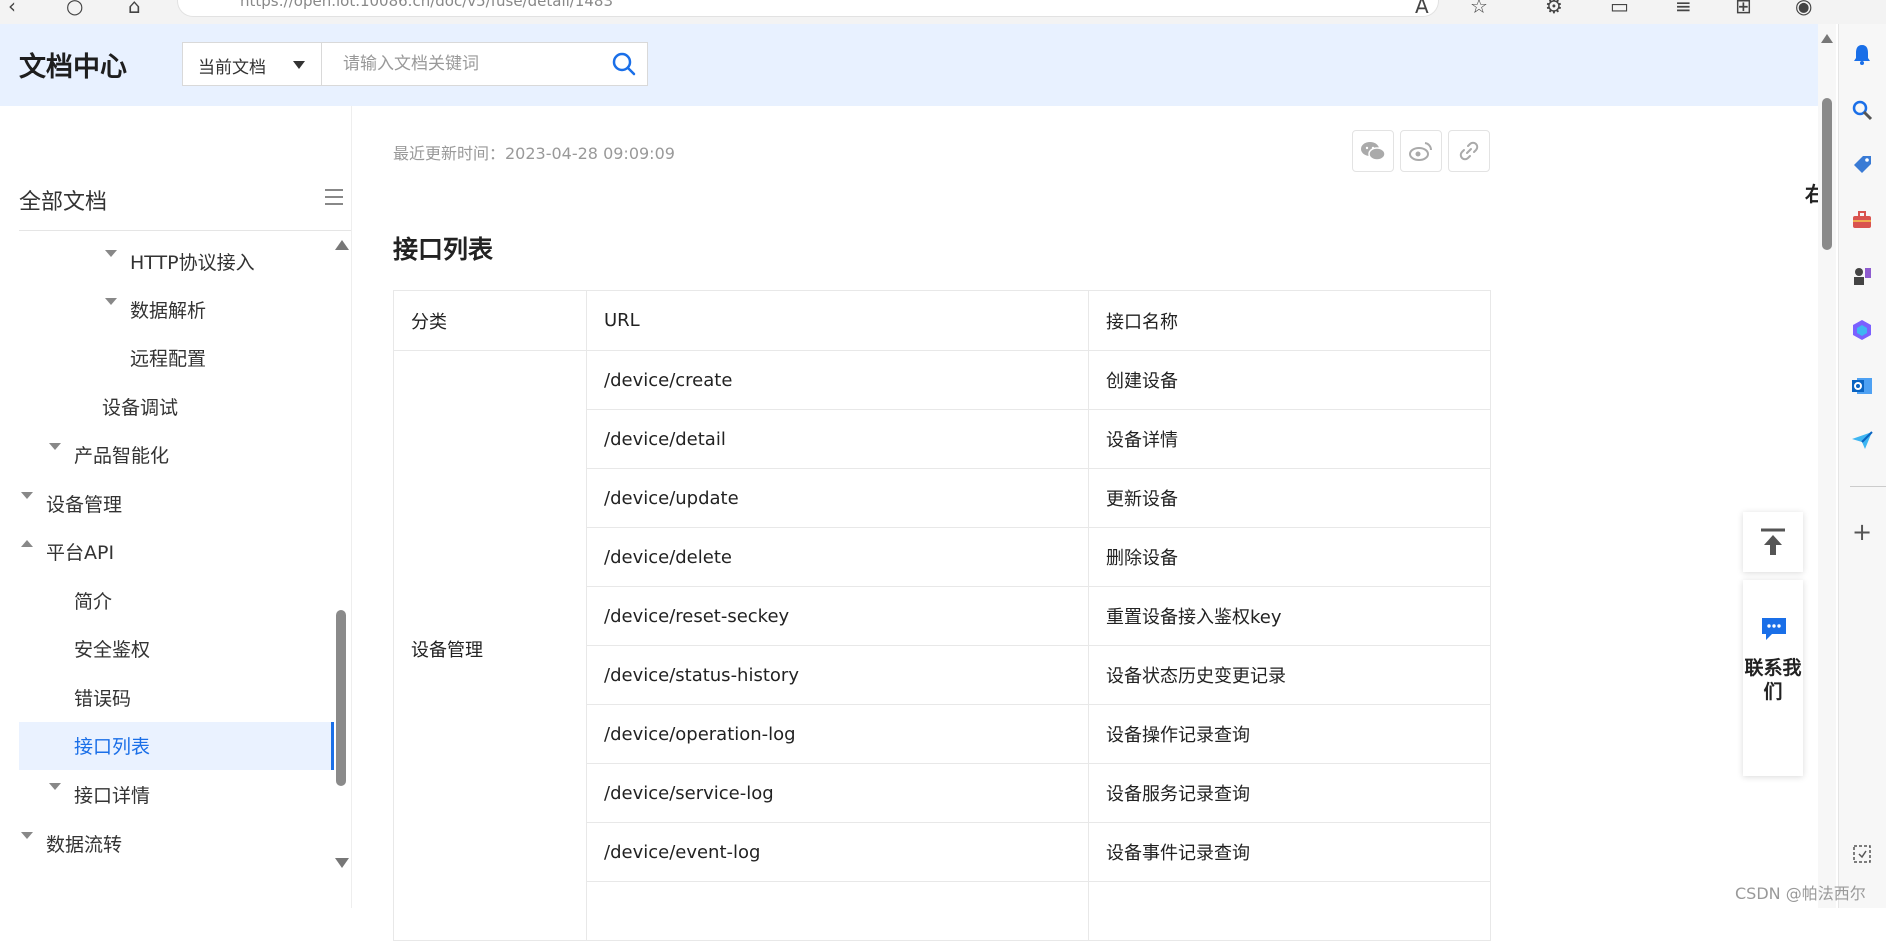  Describe the element at coordinates (1289, 793) in the screenshot. I see `api-name-cell: 设备服务记录查询` at that location.